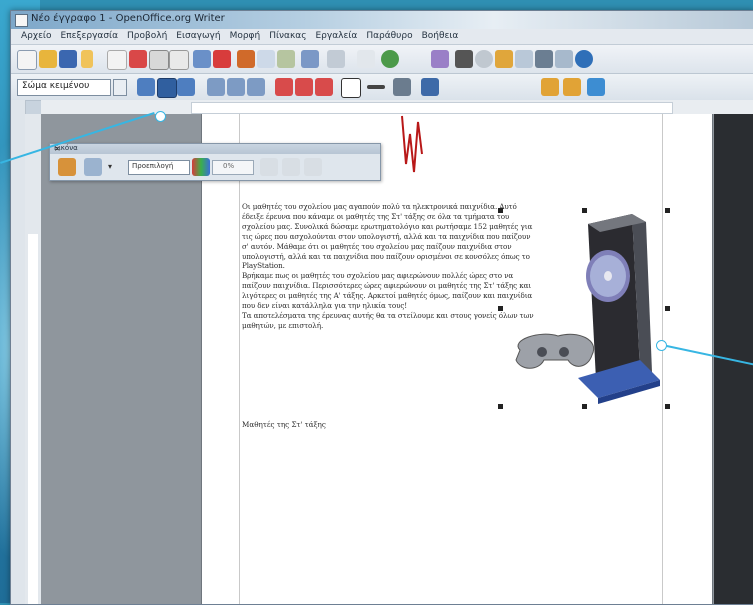 This screenshot has height=605, width=753. Describe the element at coordinates (504, 59) in the screenshot. I see `gallery-icon` at that location.